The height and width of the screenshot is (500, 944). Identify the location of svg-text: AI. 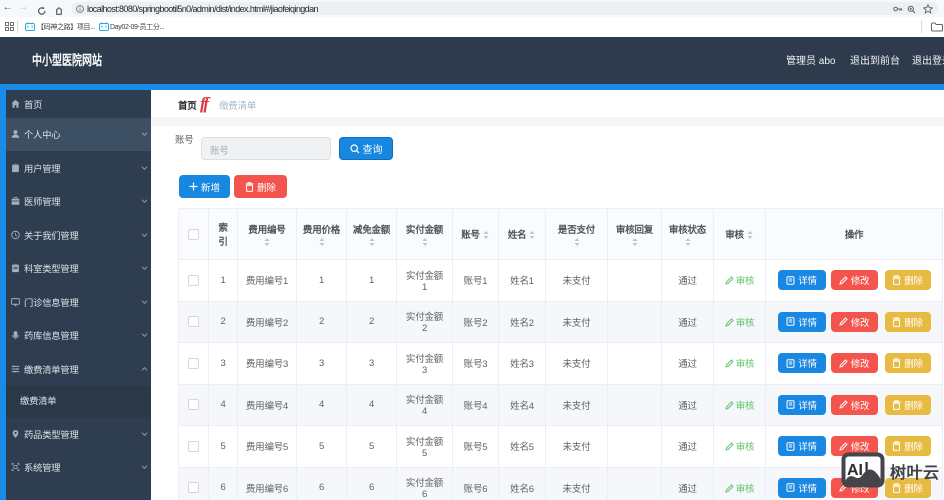
(855, 470).